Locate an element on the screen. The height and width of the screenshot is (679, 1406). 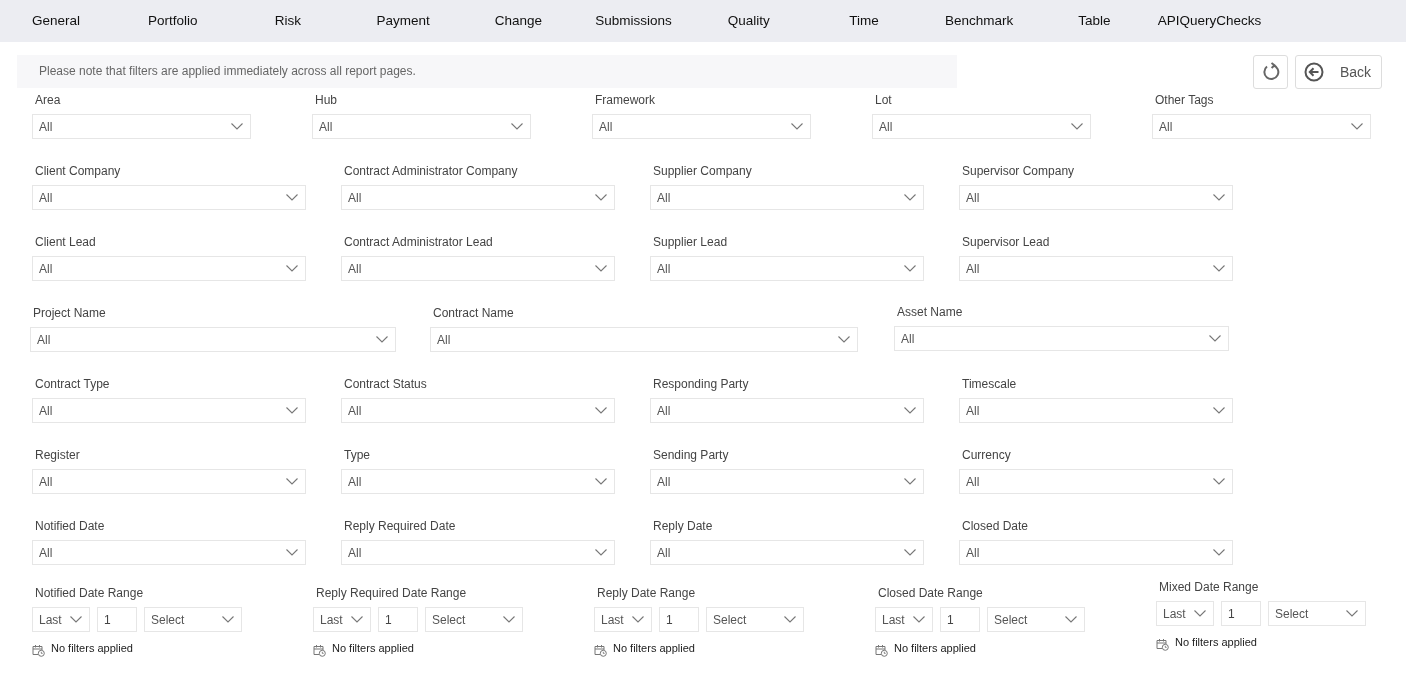
filter-label: Closed Date is located at coordinates (995, 526).